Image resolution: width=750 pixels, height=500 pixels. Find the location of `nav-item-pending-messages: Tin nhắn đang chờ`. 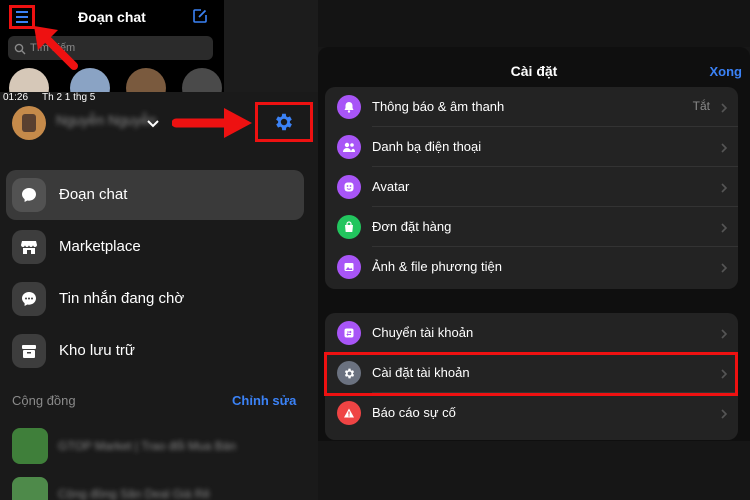

nav-item-pending-messages: Tin nhắn đang chờ is located at coordinates (155, 299).